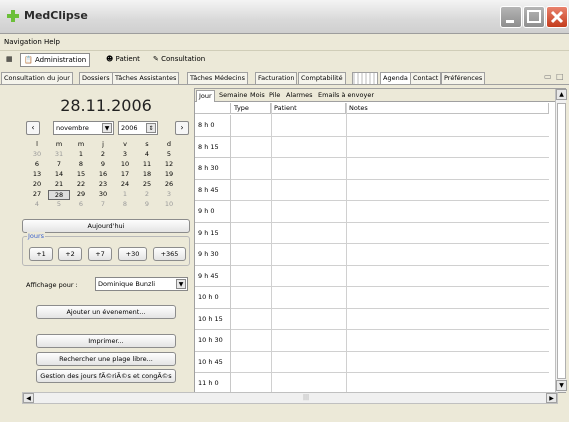 This screenshot has height=422, width=569. Describe the element at coordinates (23, 42) in the screenshot. I see `menu-navigation: Navigation` at that location.